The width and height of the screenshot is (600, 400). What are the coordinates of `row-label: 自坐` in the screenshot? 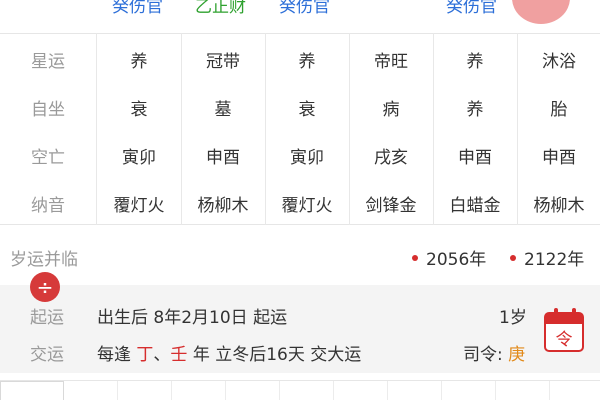 It's located at (48, 110).